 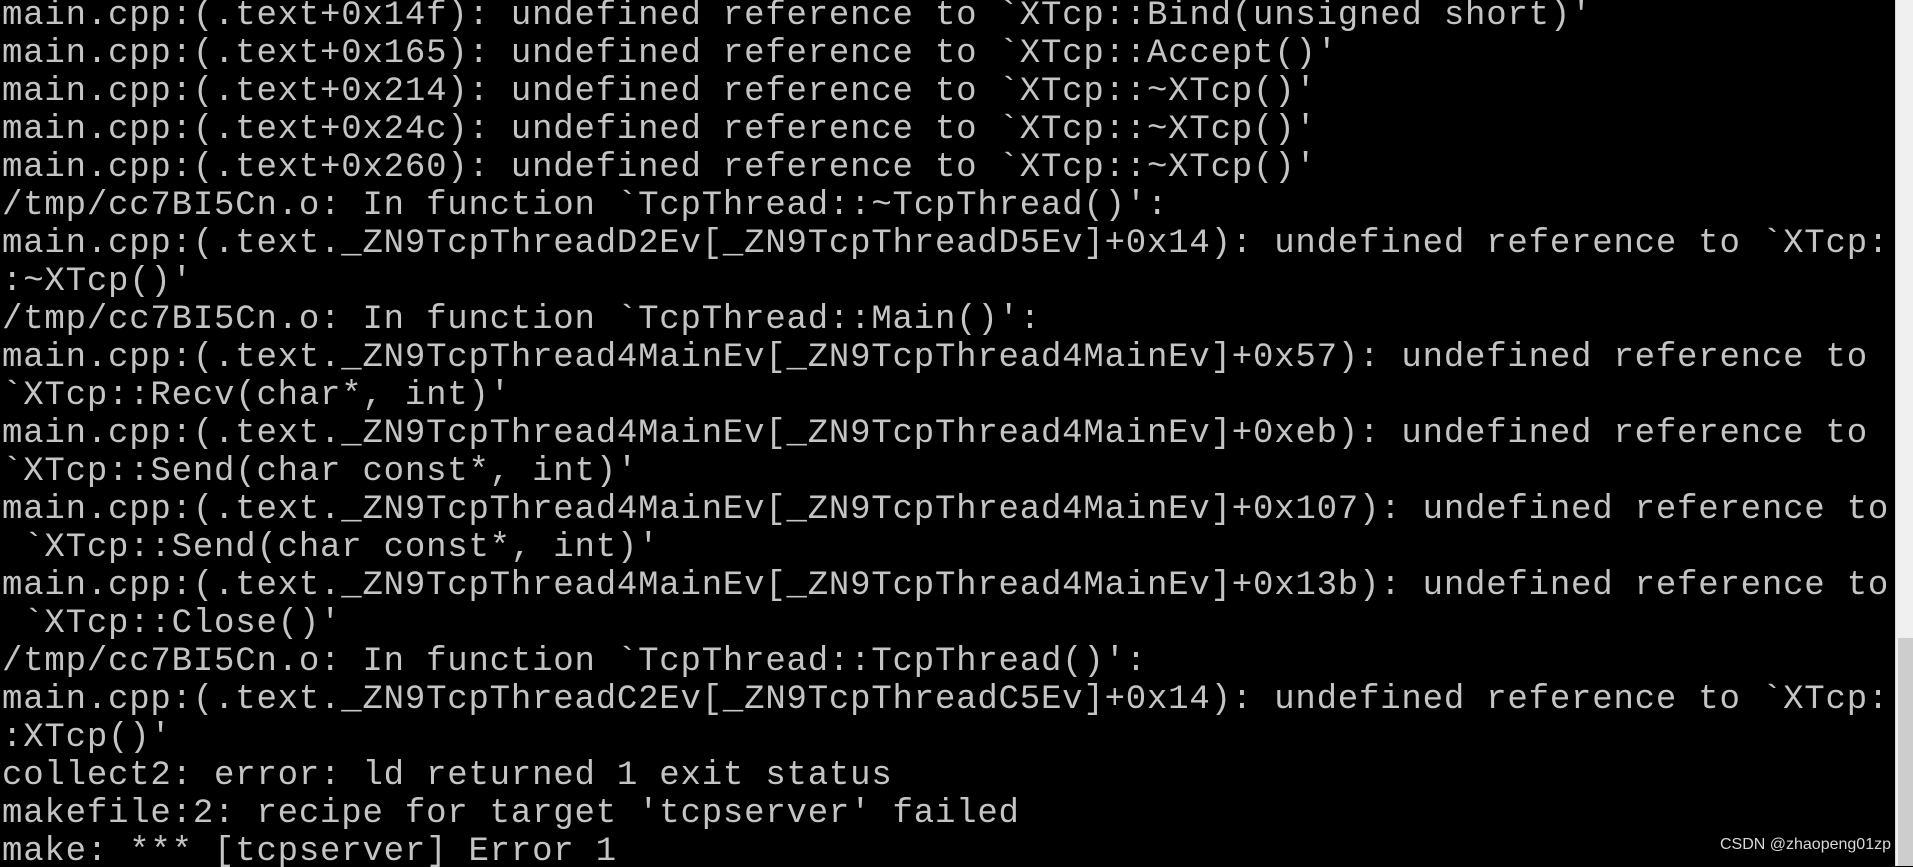 What do you see at coordinates (97, 282) in the screenshot?
I see `terminal-line: :~XTcp()'` at bounding box center [97, 282].